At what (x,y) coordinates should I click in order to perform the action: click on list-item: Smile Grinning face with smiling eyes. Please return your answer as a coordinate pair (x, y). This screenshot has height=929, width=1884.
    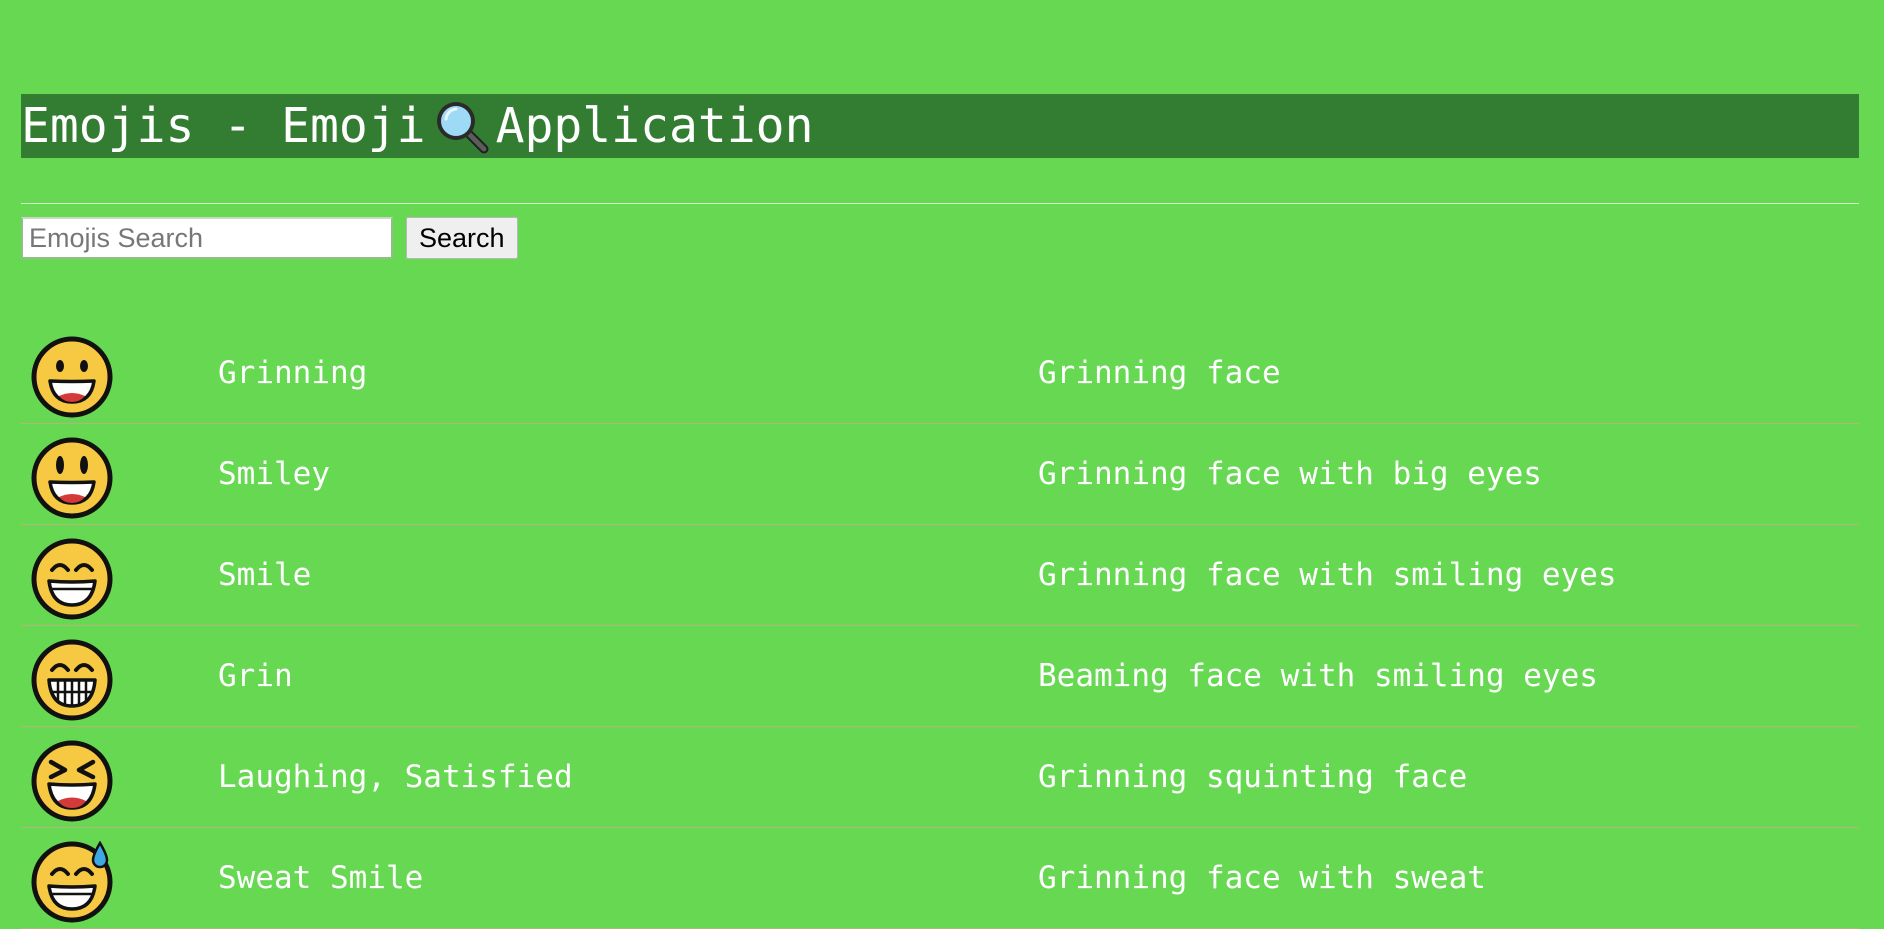
    Looking at the image, I should click on (940, 575).